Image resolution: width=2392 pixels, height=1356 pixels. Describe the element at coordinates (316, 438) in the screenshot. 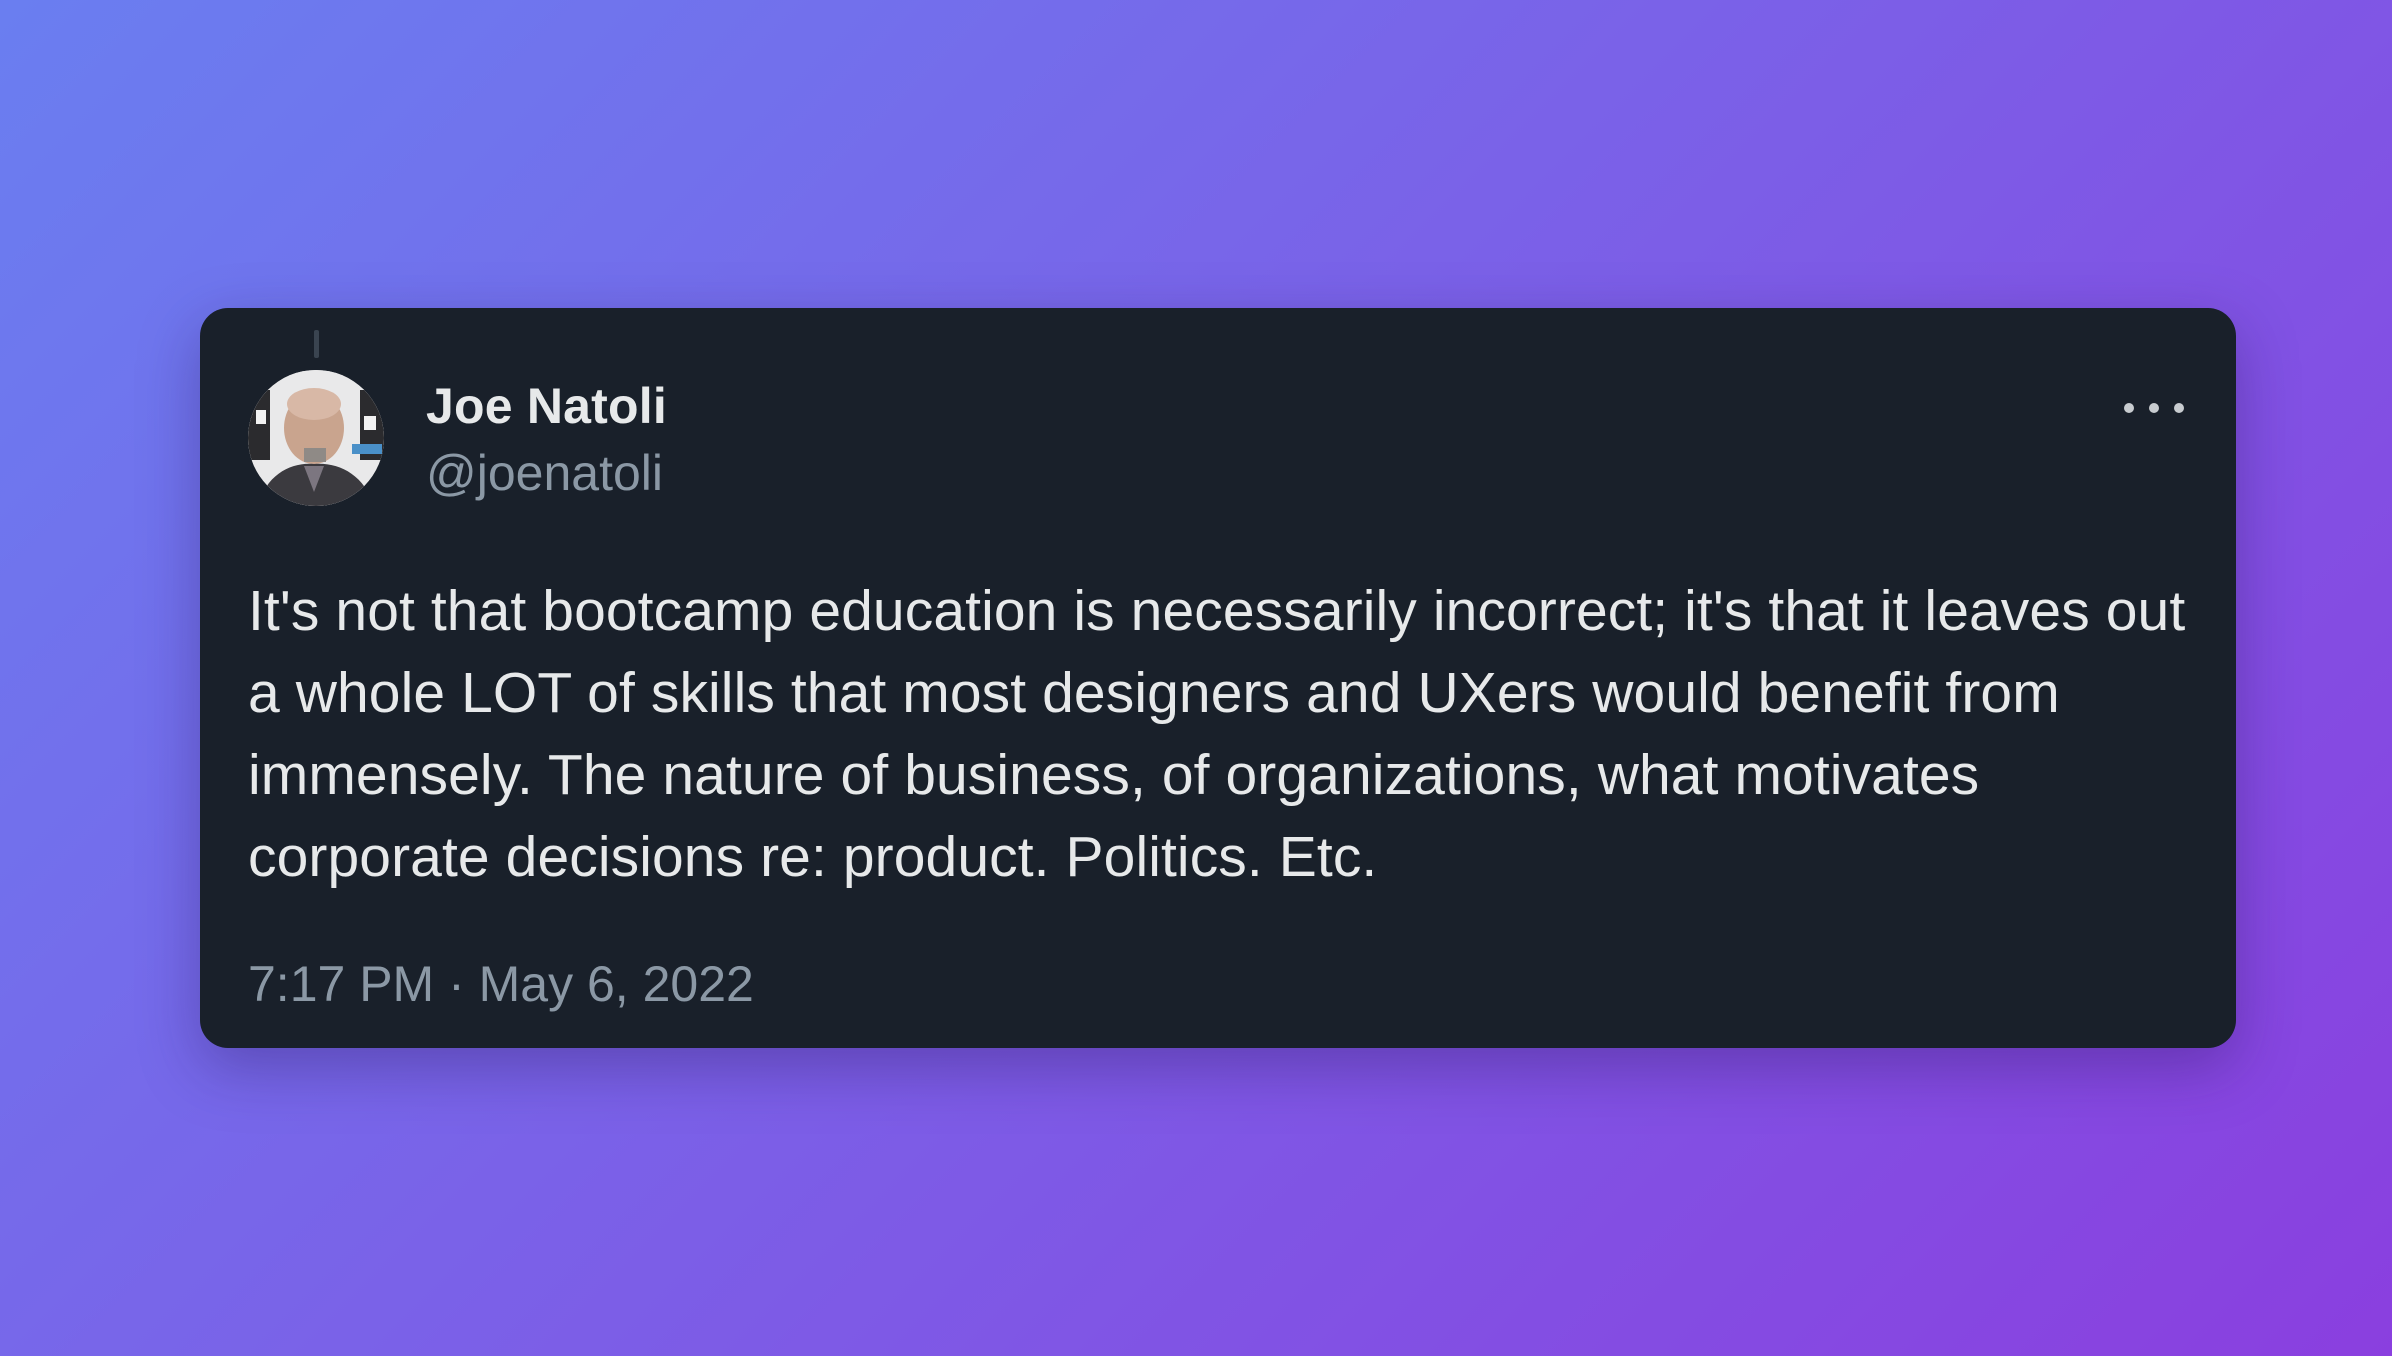

I see `avatar` at that location.